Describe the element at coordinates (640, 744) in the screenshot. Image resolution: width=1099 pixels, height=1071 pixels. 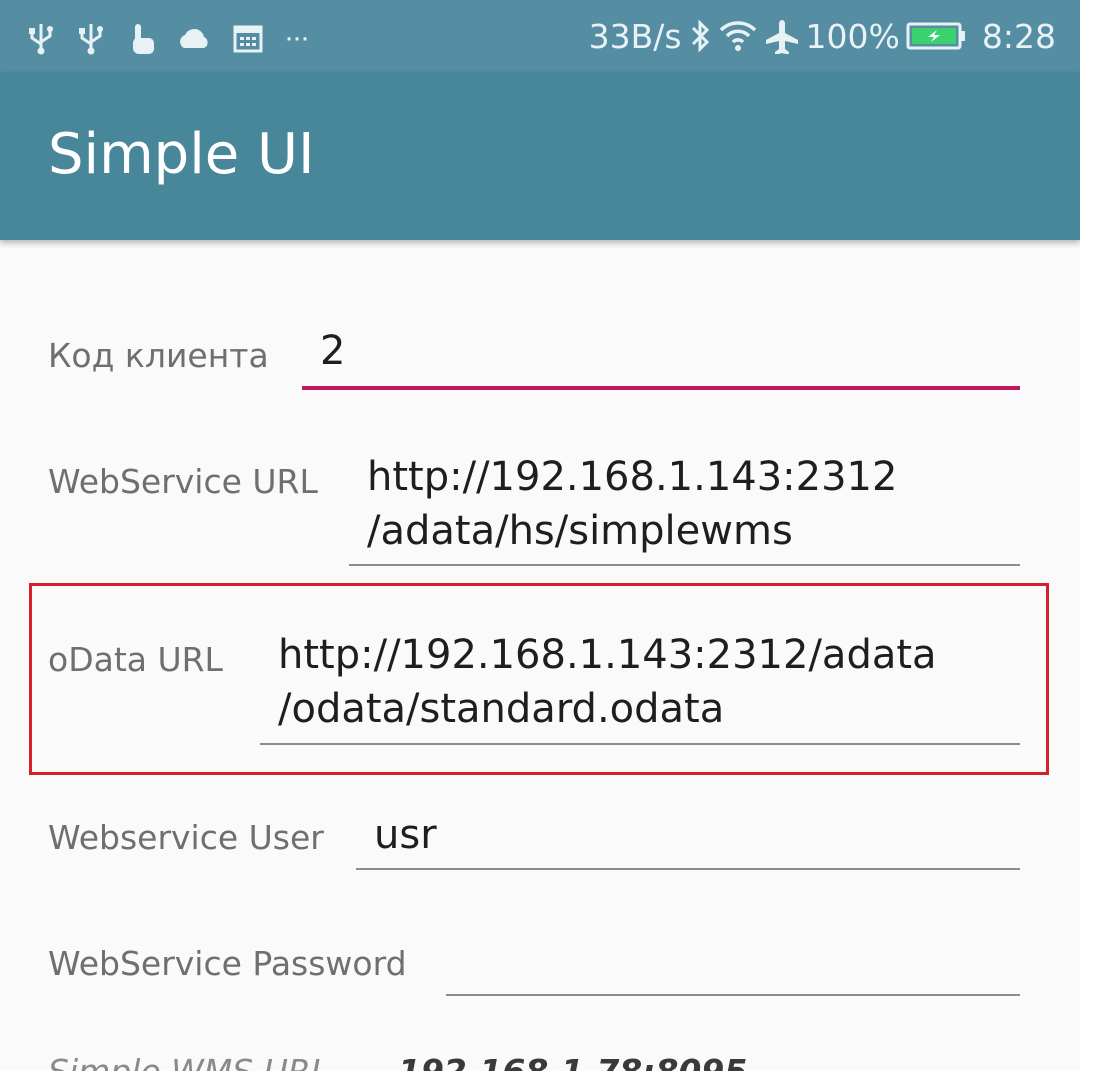
I see `odata-url-underline` at that location.